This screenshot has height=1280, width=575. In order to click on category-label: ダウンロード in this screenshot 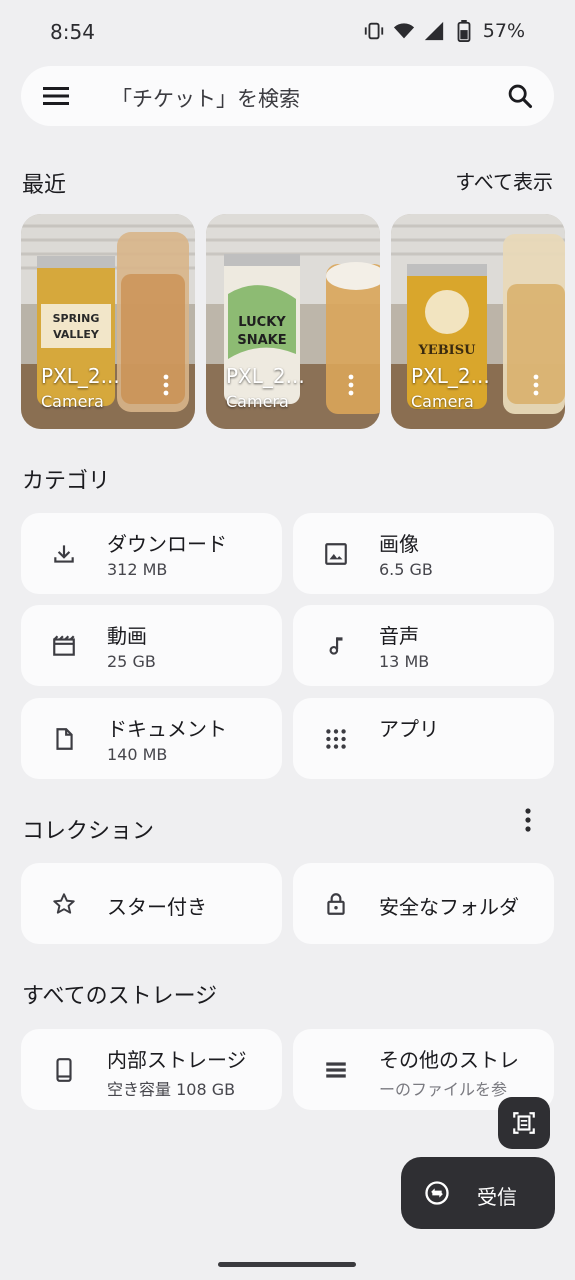, I will do `click(167, 544)`.